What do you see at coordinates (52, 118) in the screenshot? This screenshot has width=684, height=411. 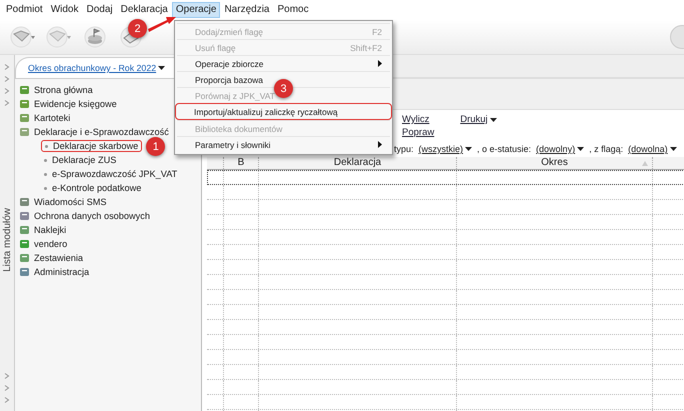 I see `module-item: Kartoteki` at bounding box center [52, 118].